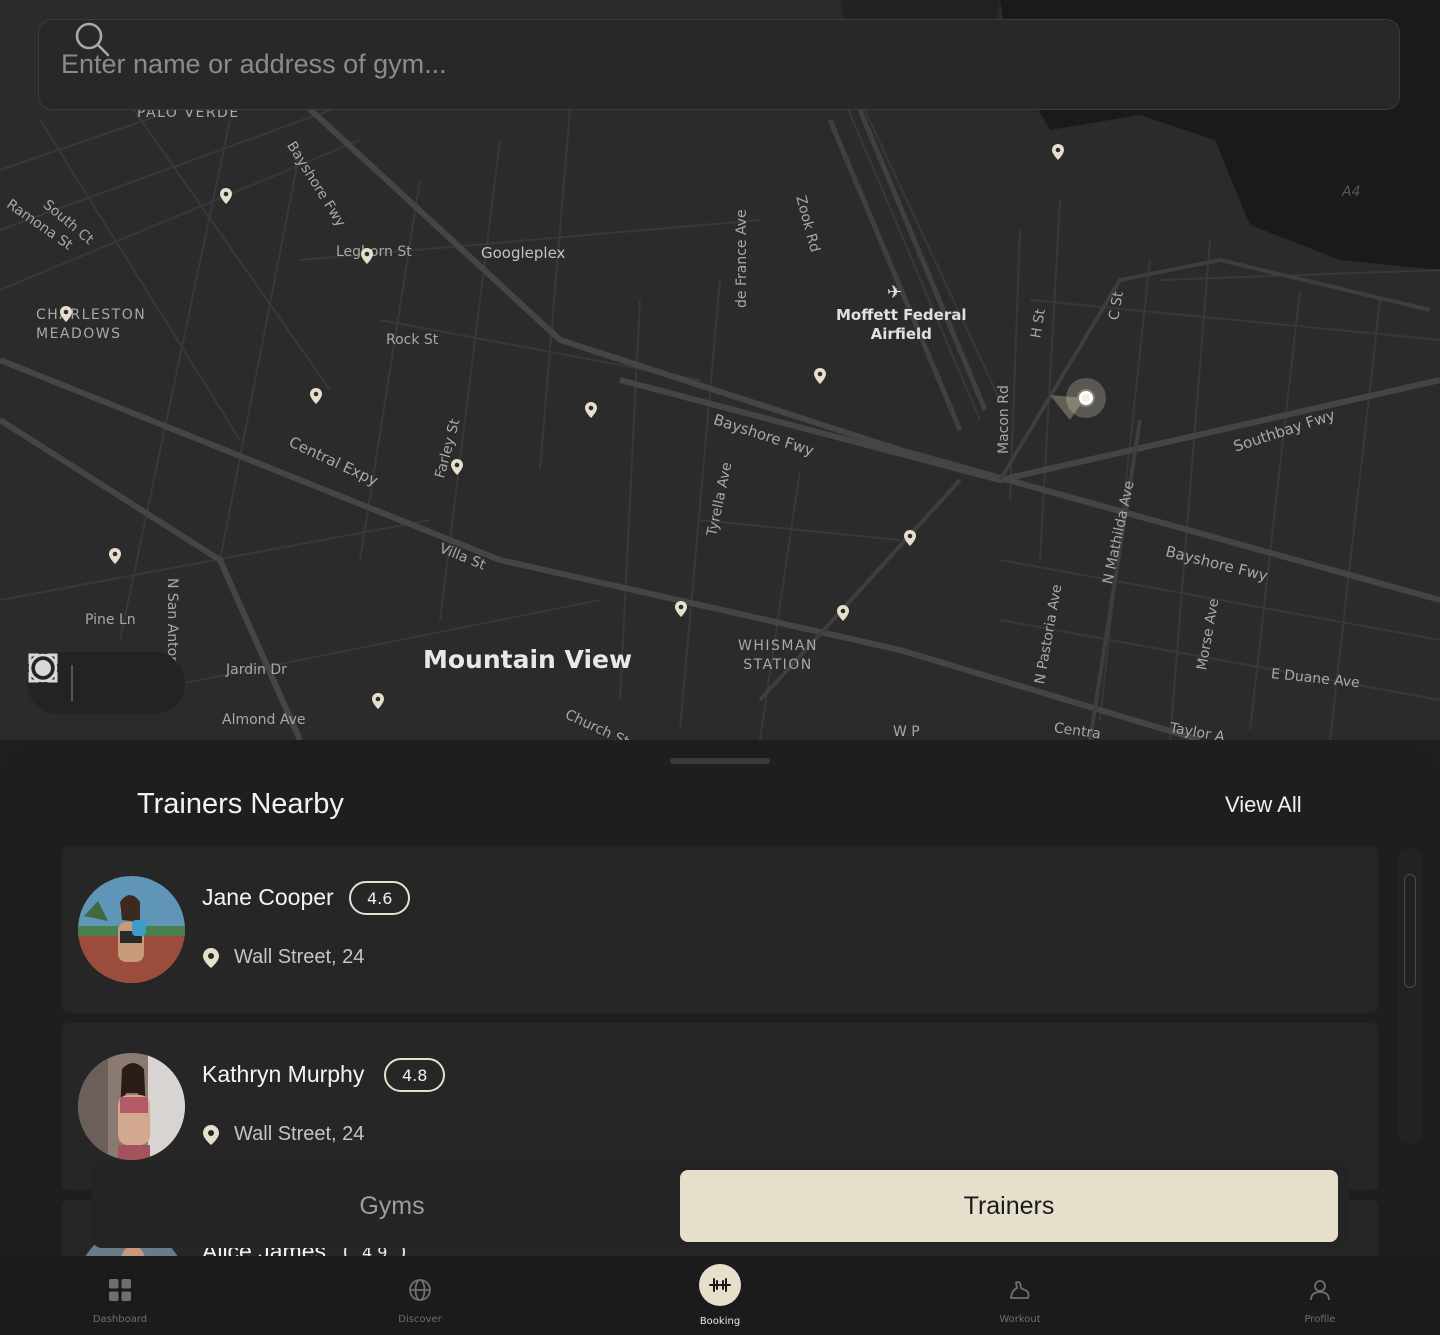  I want to click on nav-dashboard: Dashboard, so click(120, 1295).